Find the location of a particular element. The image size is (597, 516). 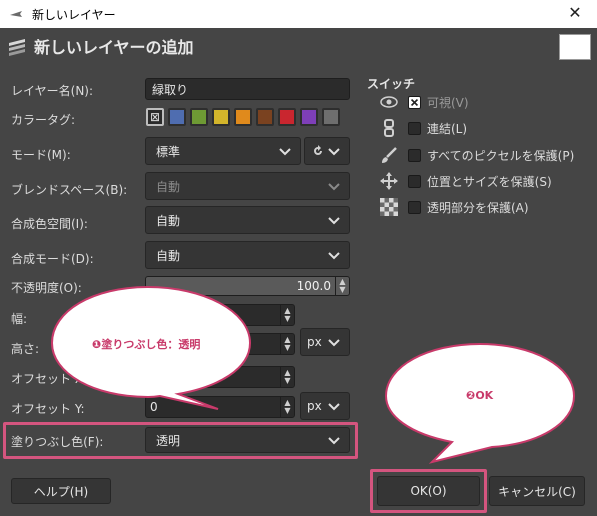

close-icon: ✕ is located at coordinates (575, 12).